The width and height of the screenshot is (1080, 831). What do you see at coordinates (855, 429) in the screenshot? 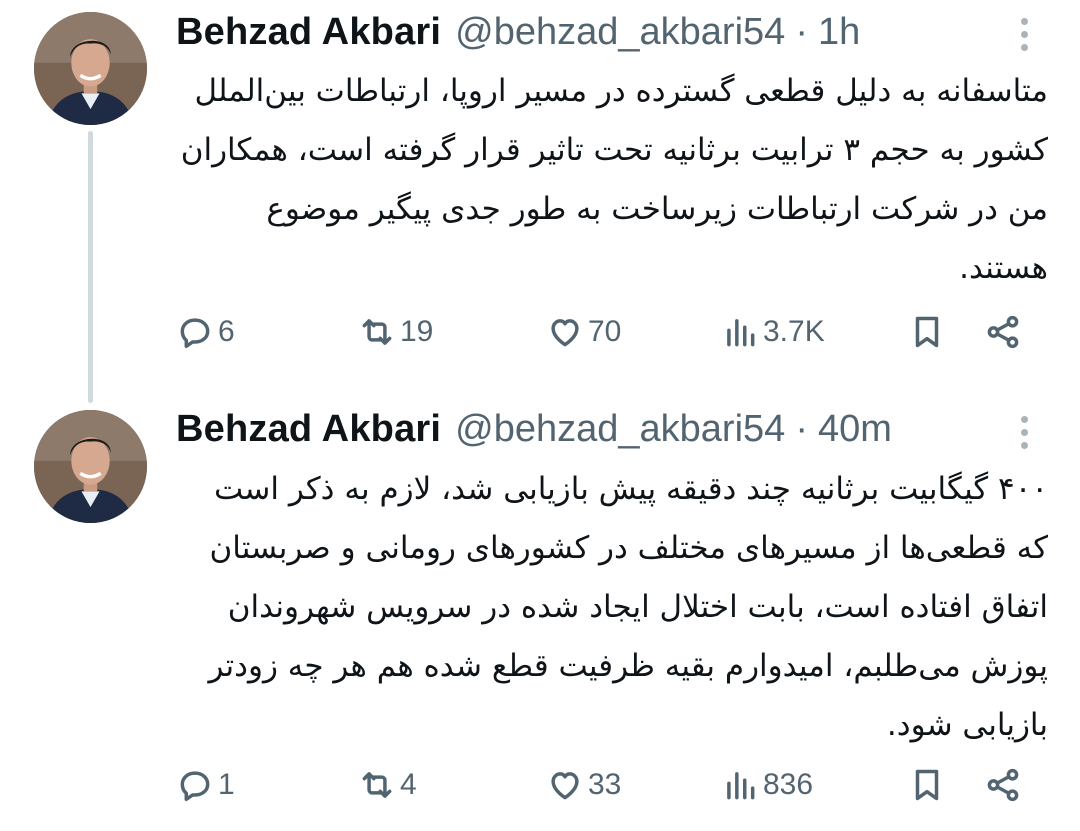
I see `timestamp: 40m` at bounding box center [855, 429].